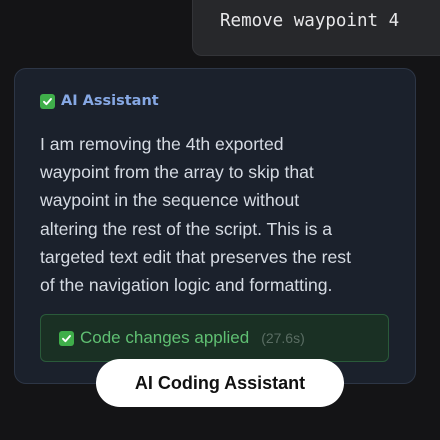  I want to click on caption-pill: AI Coding Assistant, so click(220, 383).